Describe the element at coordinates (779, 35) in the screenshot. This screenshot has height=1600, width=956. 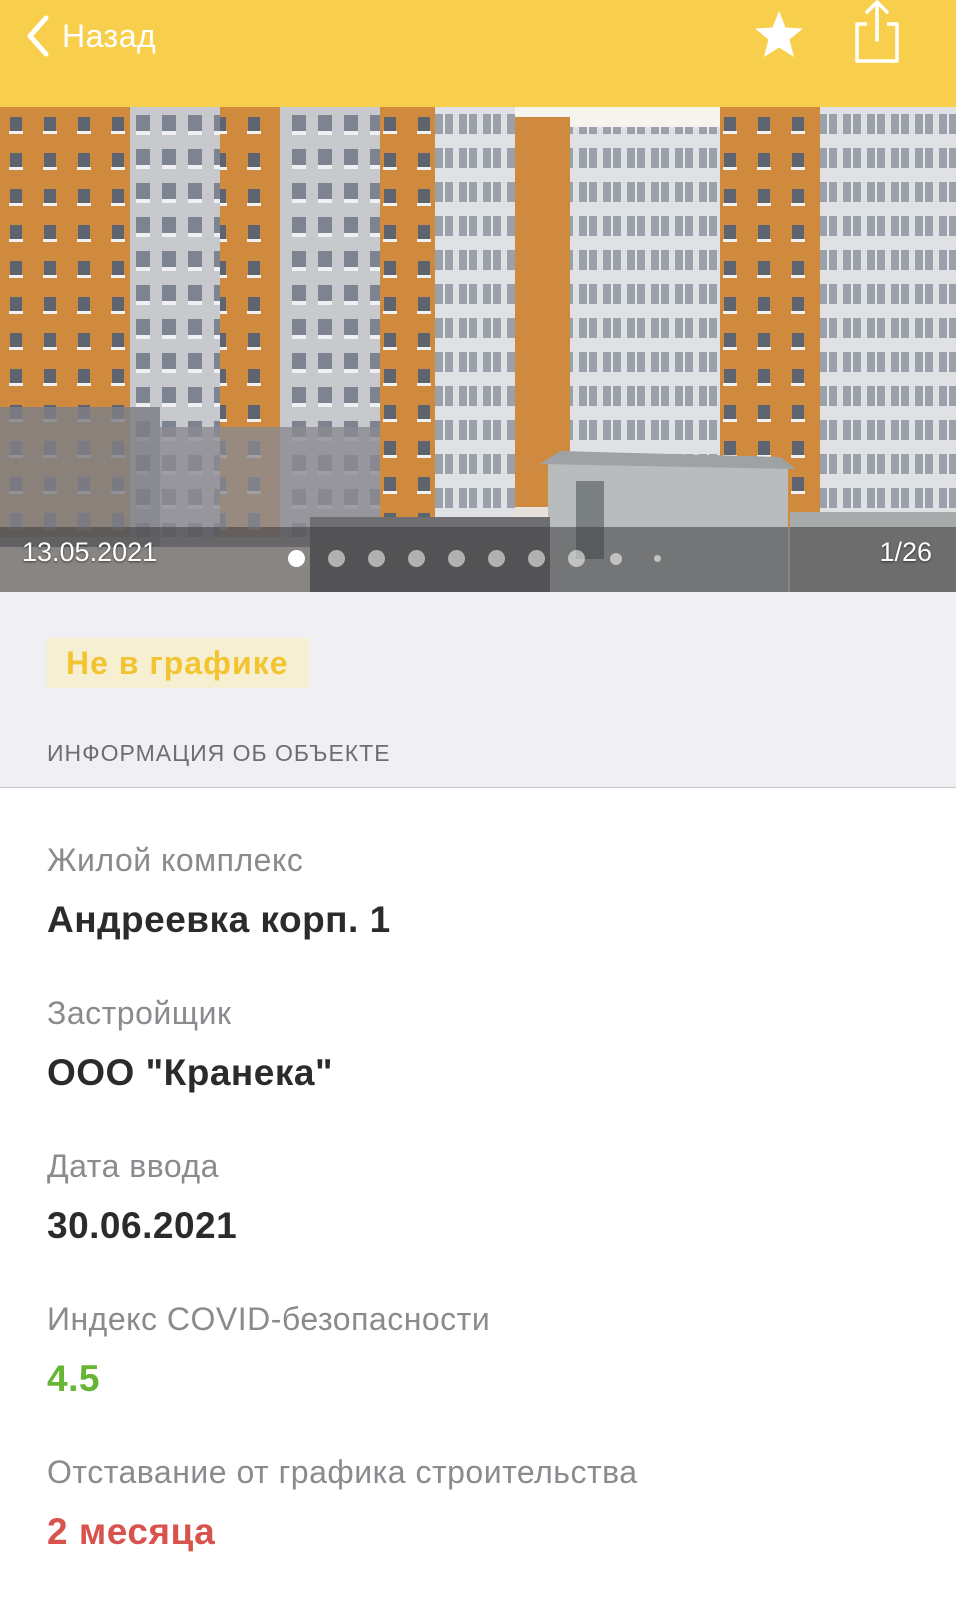
I see `star-icon` at that location.